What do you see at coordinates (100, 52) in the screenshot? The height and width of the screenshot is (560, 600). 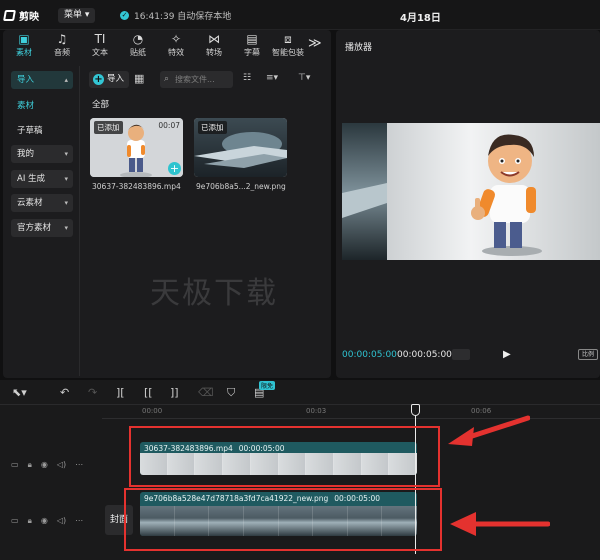 I see `tab-label: 文本` at bounding box center [100, 52].